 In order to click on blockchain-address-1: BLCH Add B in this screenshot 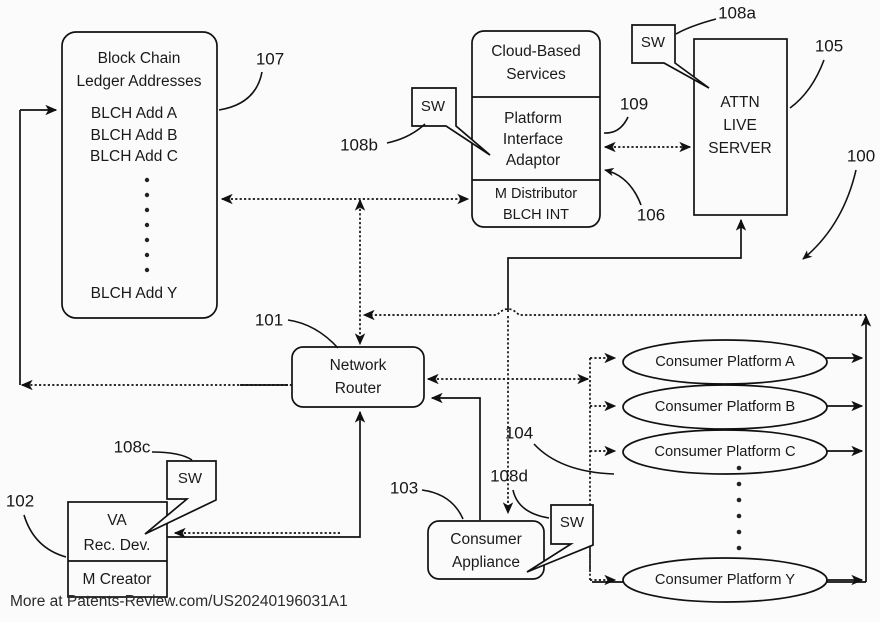, I will do `click(133, 135)`.